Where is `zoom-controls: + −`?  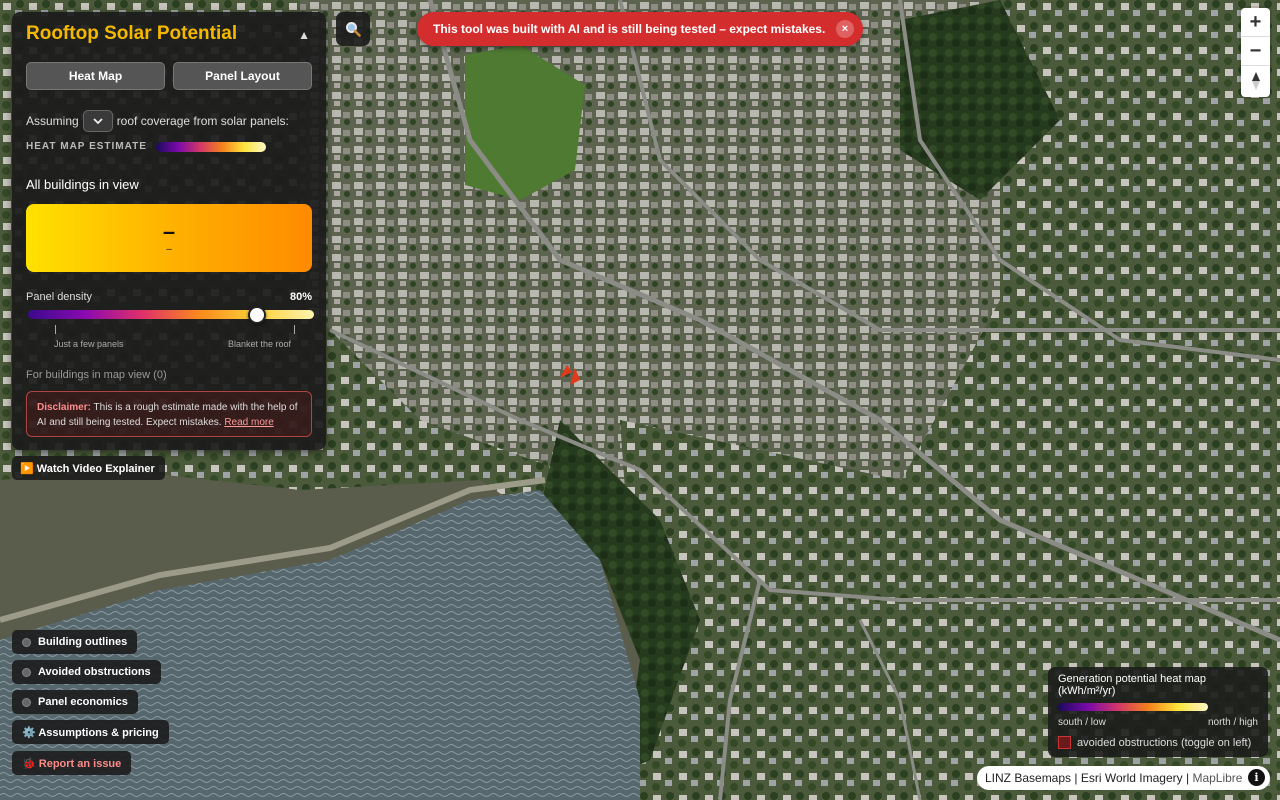
zoom-controls: + − is located at coordinates (1255, 52).